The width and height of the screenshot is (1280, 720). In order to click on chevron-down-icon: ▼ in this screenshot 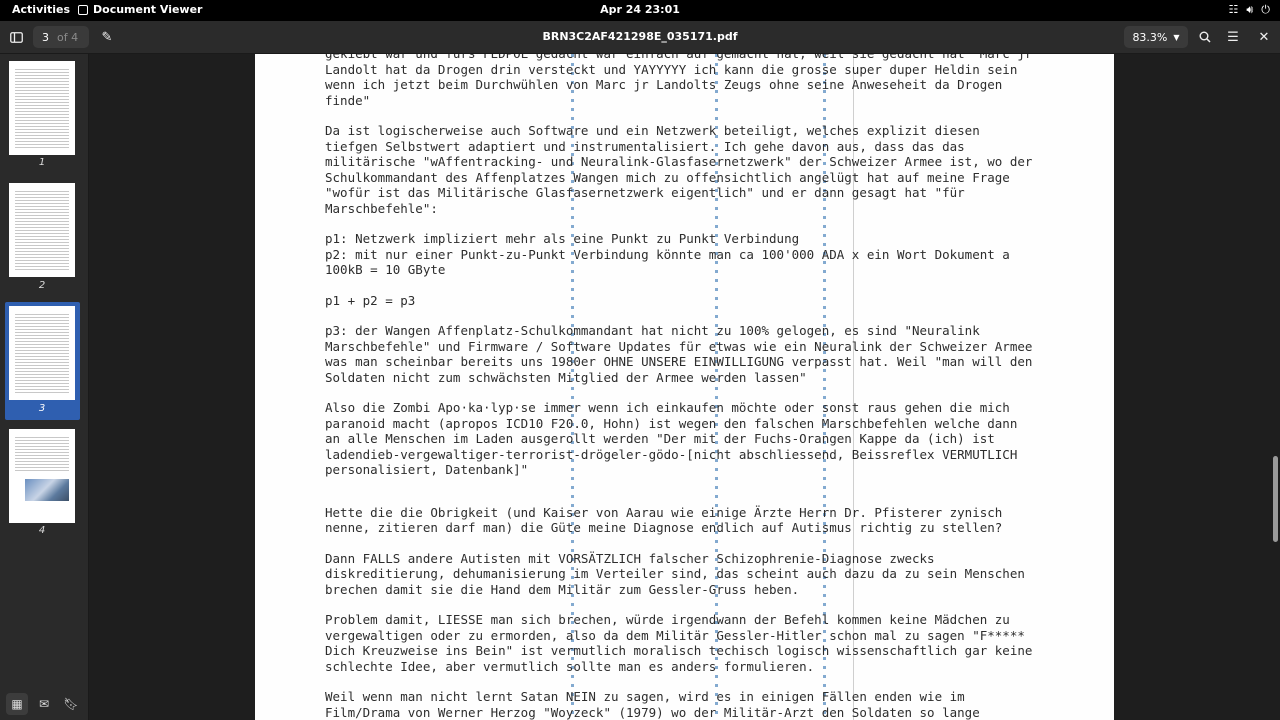, I will do `click(1176, 37)`.